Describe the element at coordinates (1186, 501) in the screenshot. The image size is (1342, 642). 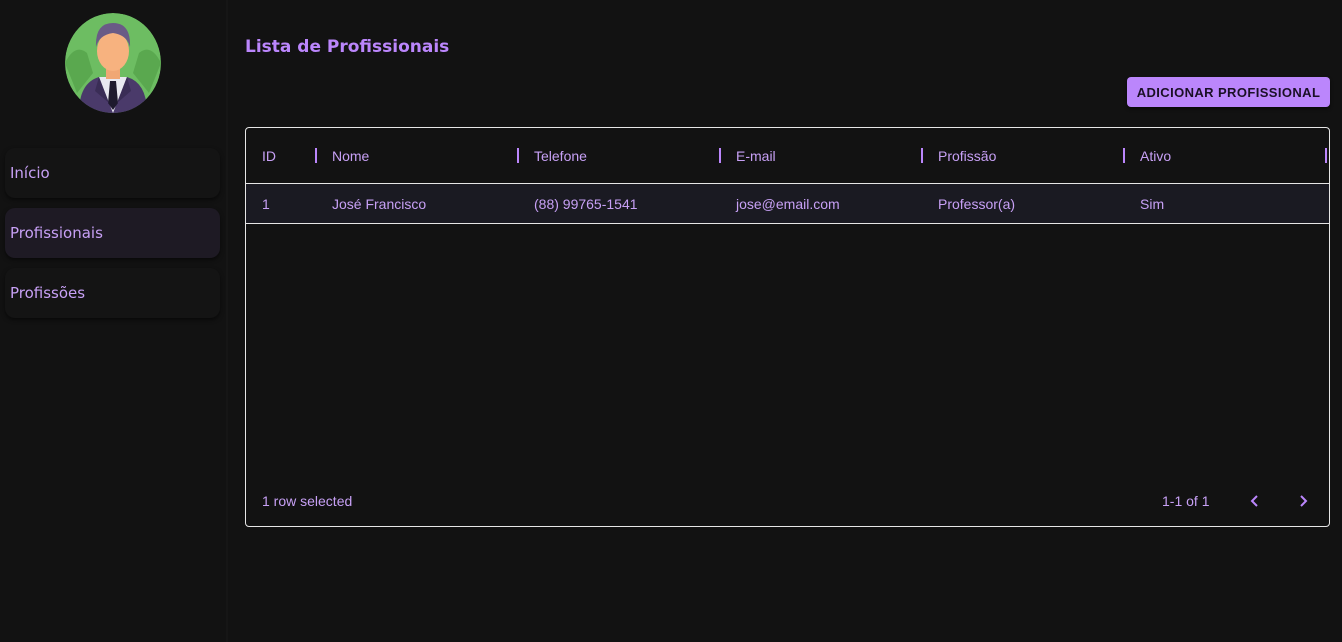
I see `pagination-info: 1-1 of 1` at that location.